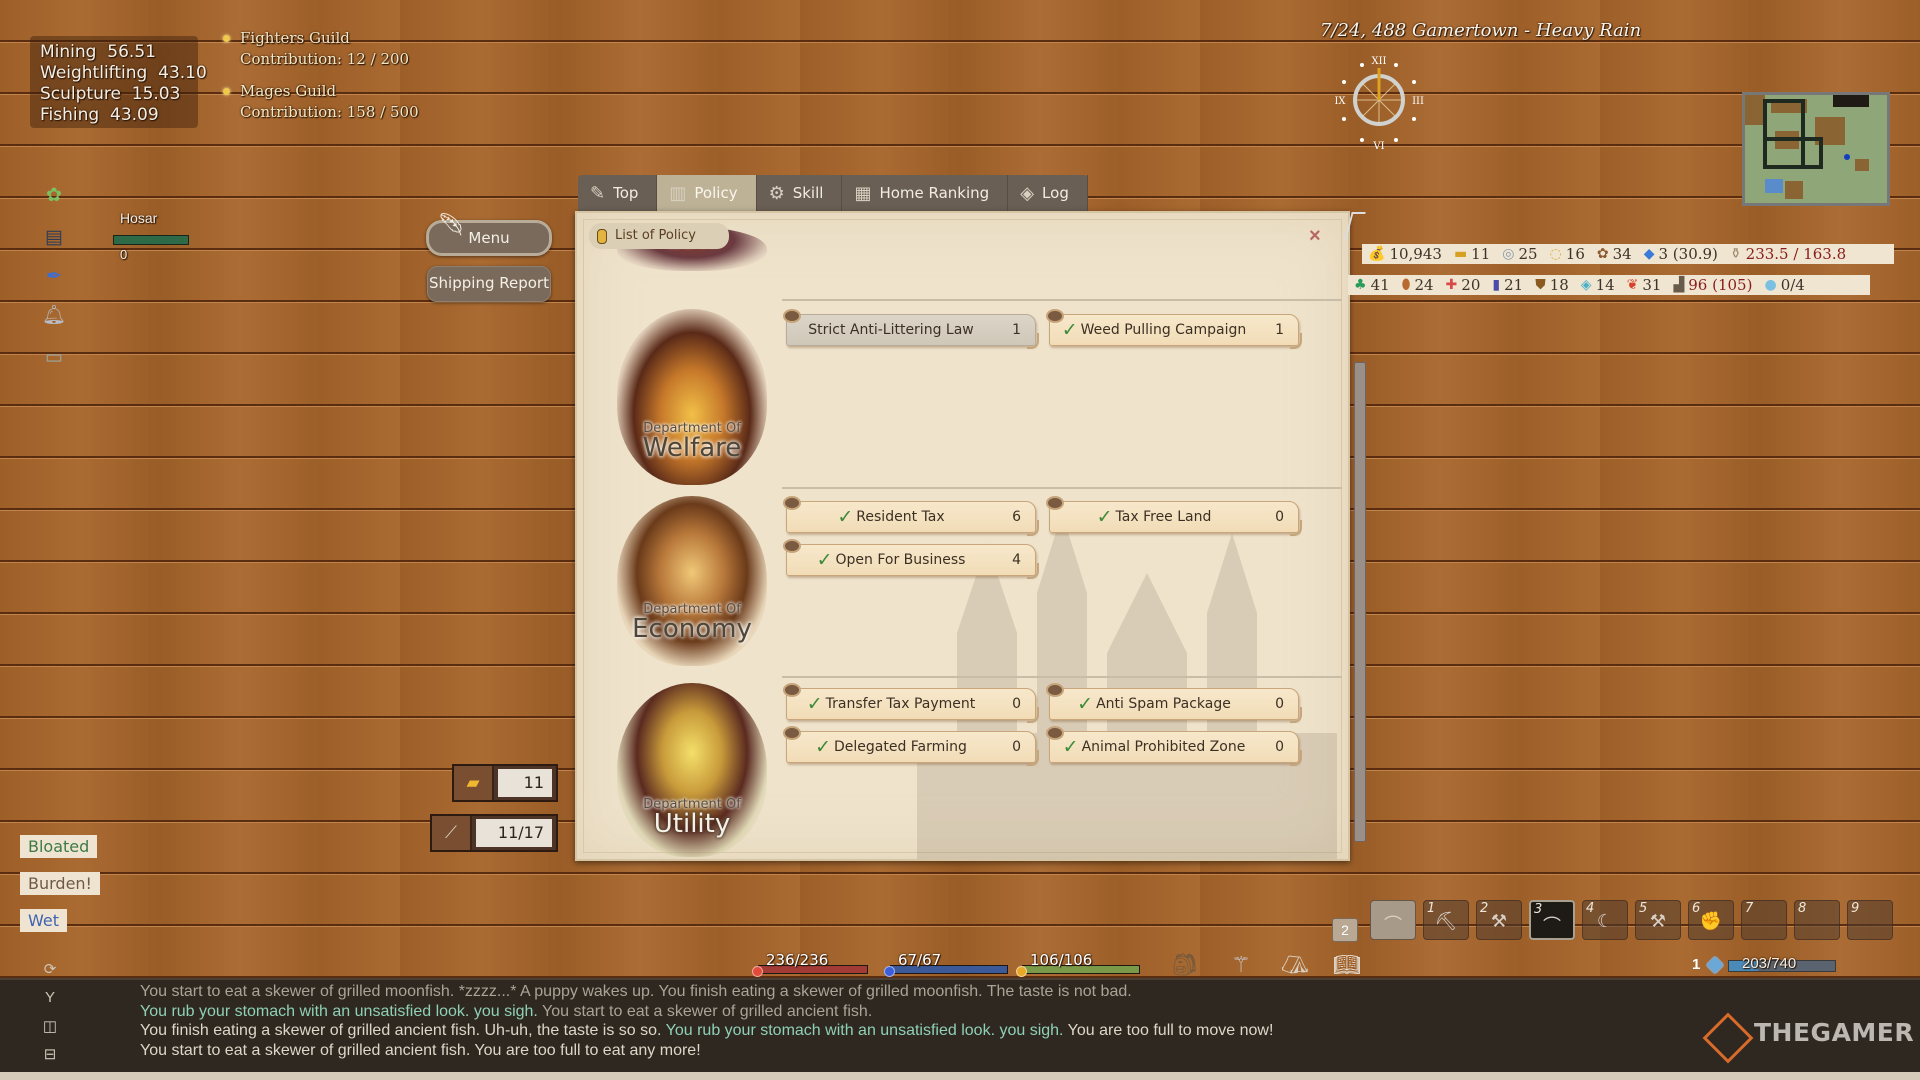 Image resolution: width=1920 pixels, height=1080 pixels. I want to click on hotbar-slot: 4 ☾, so click(1605, 920).